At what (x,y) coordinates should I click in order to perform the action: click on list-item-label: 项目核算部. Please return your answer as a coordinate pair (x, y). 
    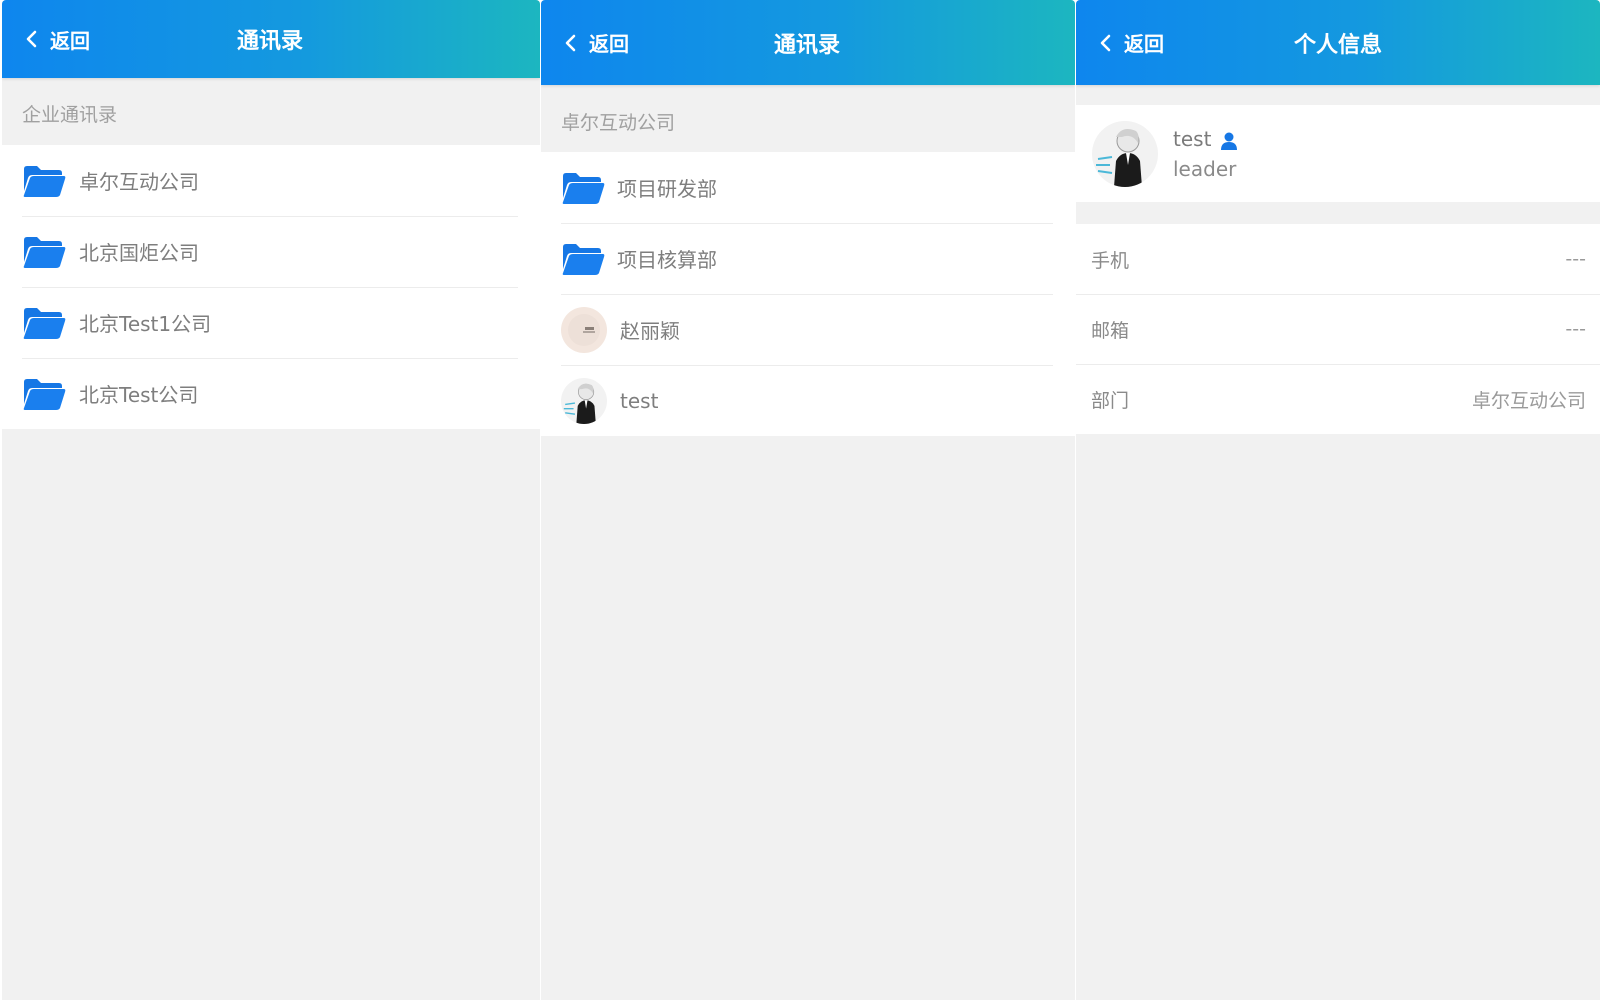
    Looking at the image, I should click on (667, 260).